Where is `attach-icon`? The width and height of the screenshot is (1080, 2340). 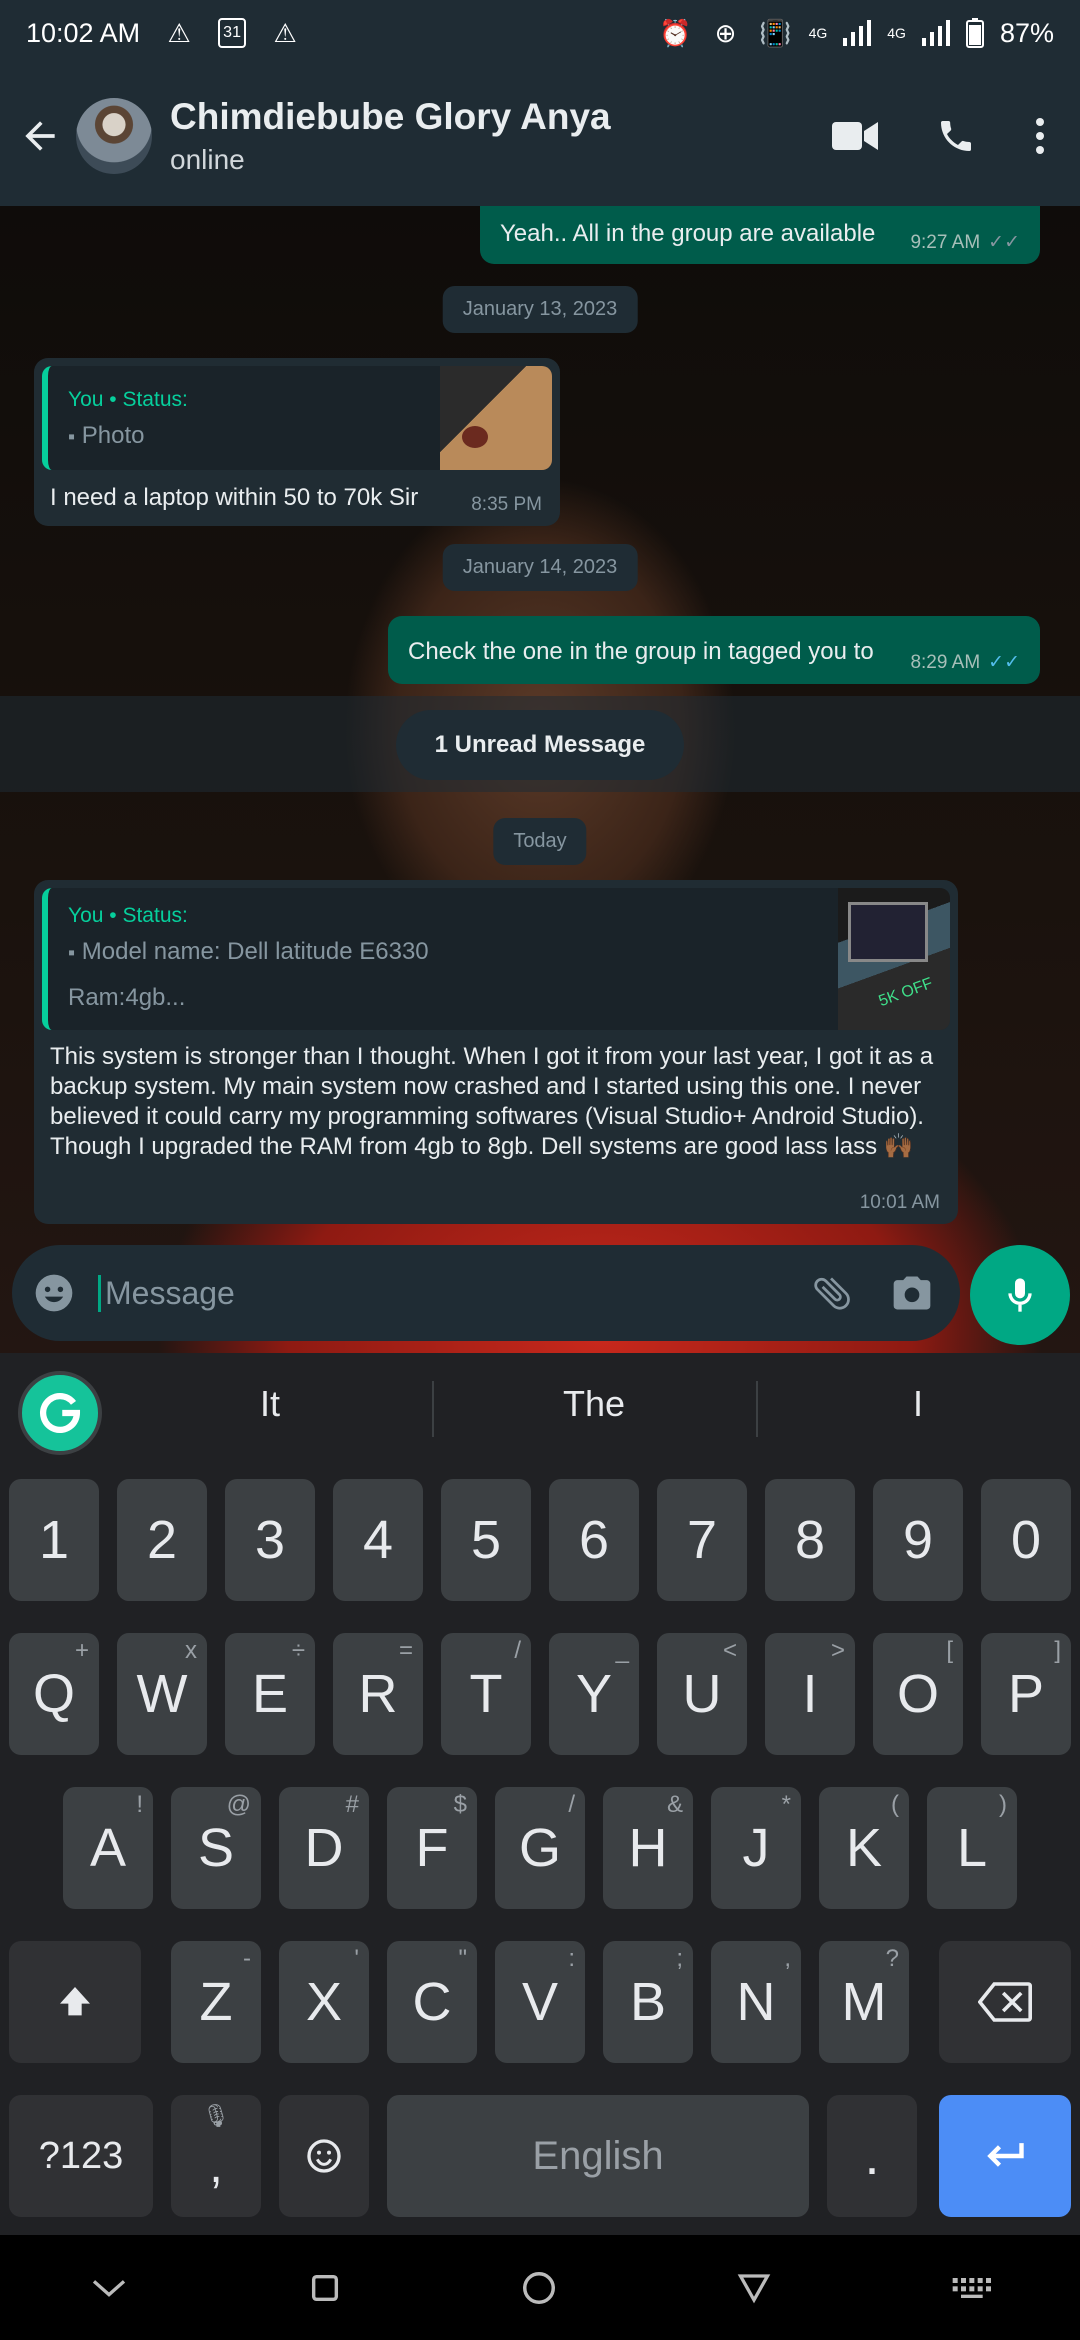
attach-icon is located at coordinates (832, 1293).